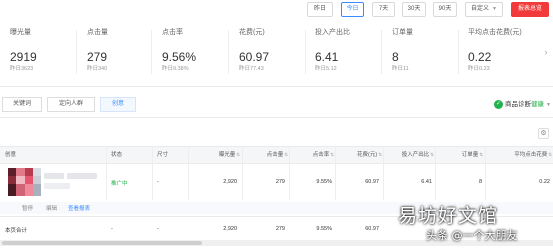 The image size is (553, 249). I want to click on check-circle-icon: ✓, so click(499, 104).